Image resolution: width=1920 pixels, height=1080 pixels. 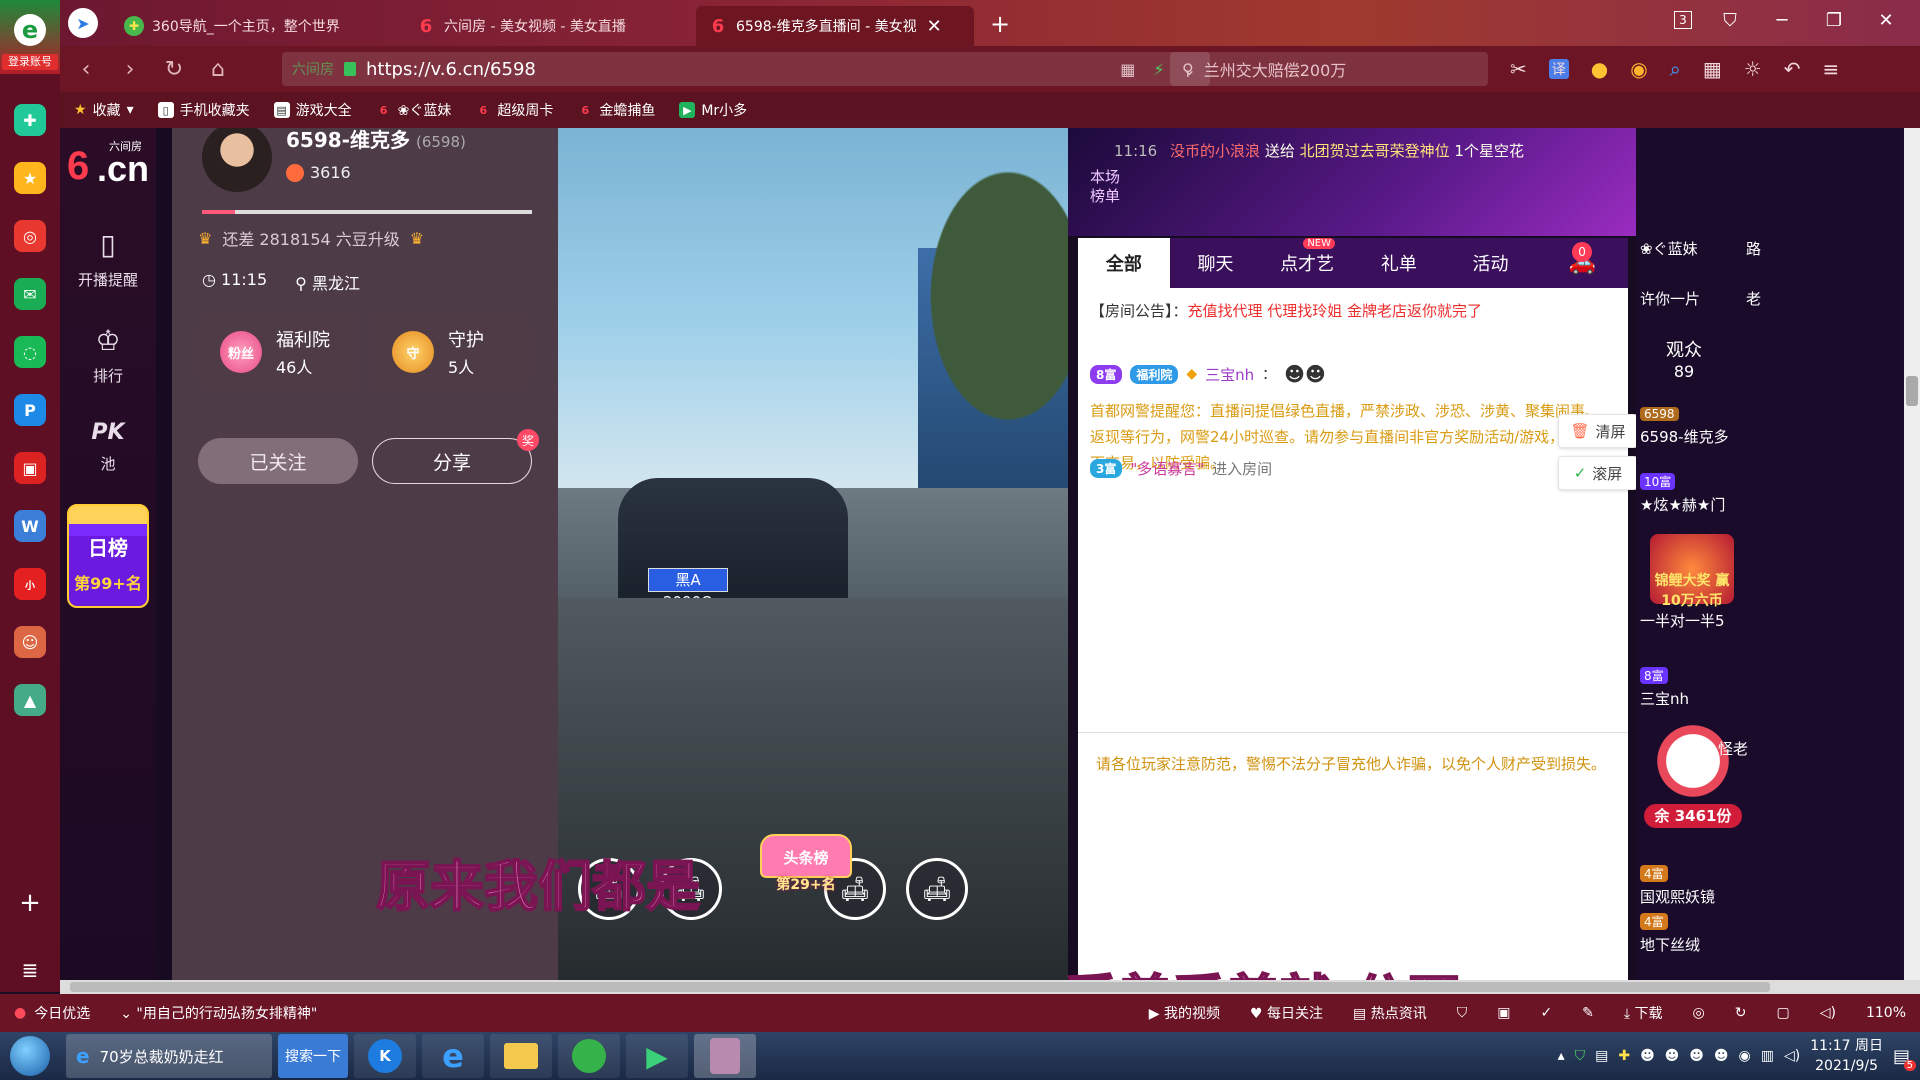 I want to click on taskbar-ie-search: e 70岁总裁奶奶走红, so click(x=169, y=1056).